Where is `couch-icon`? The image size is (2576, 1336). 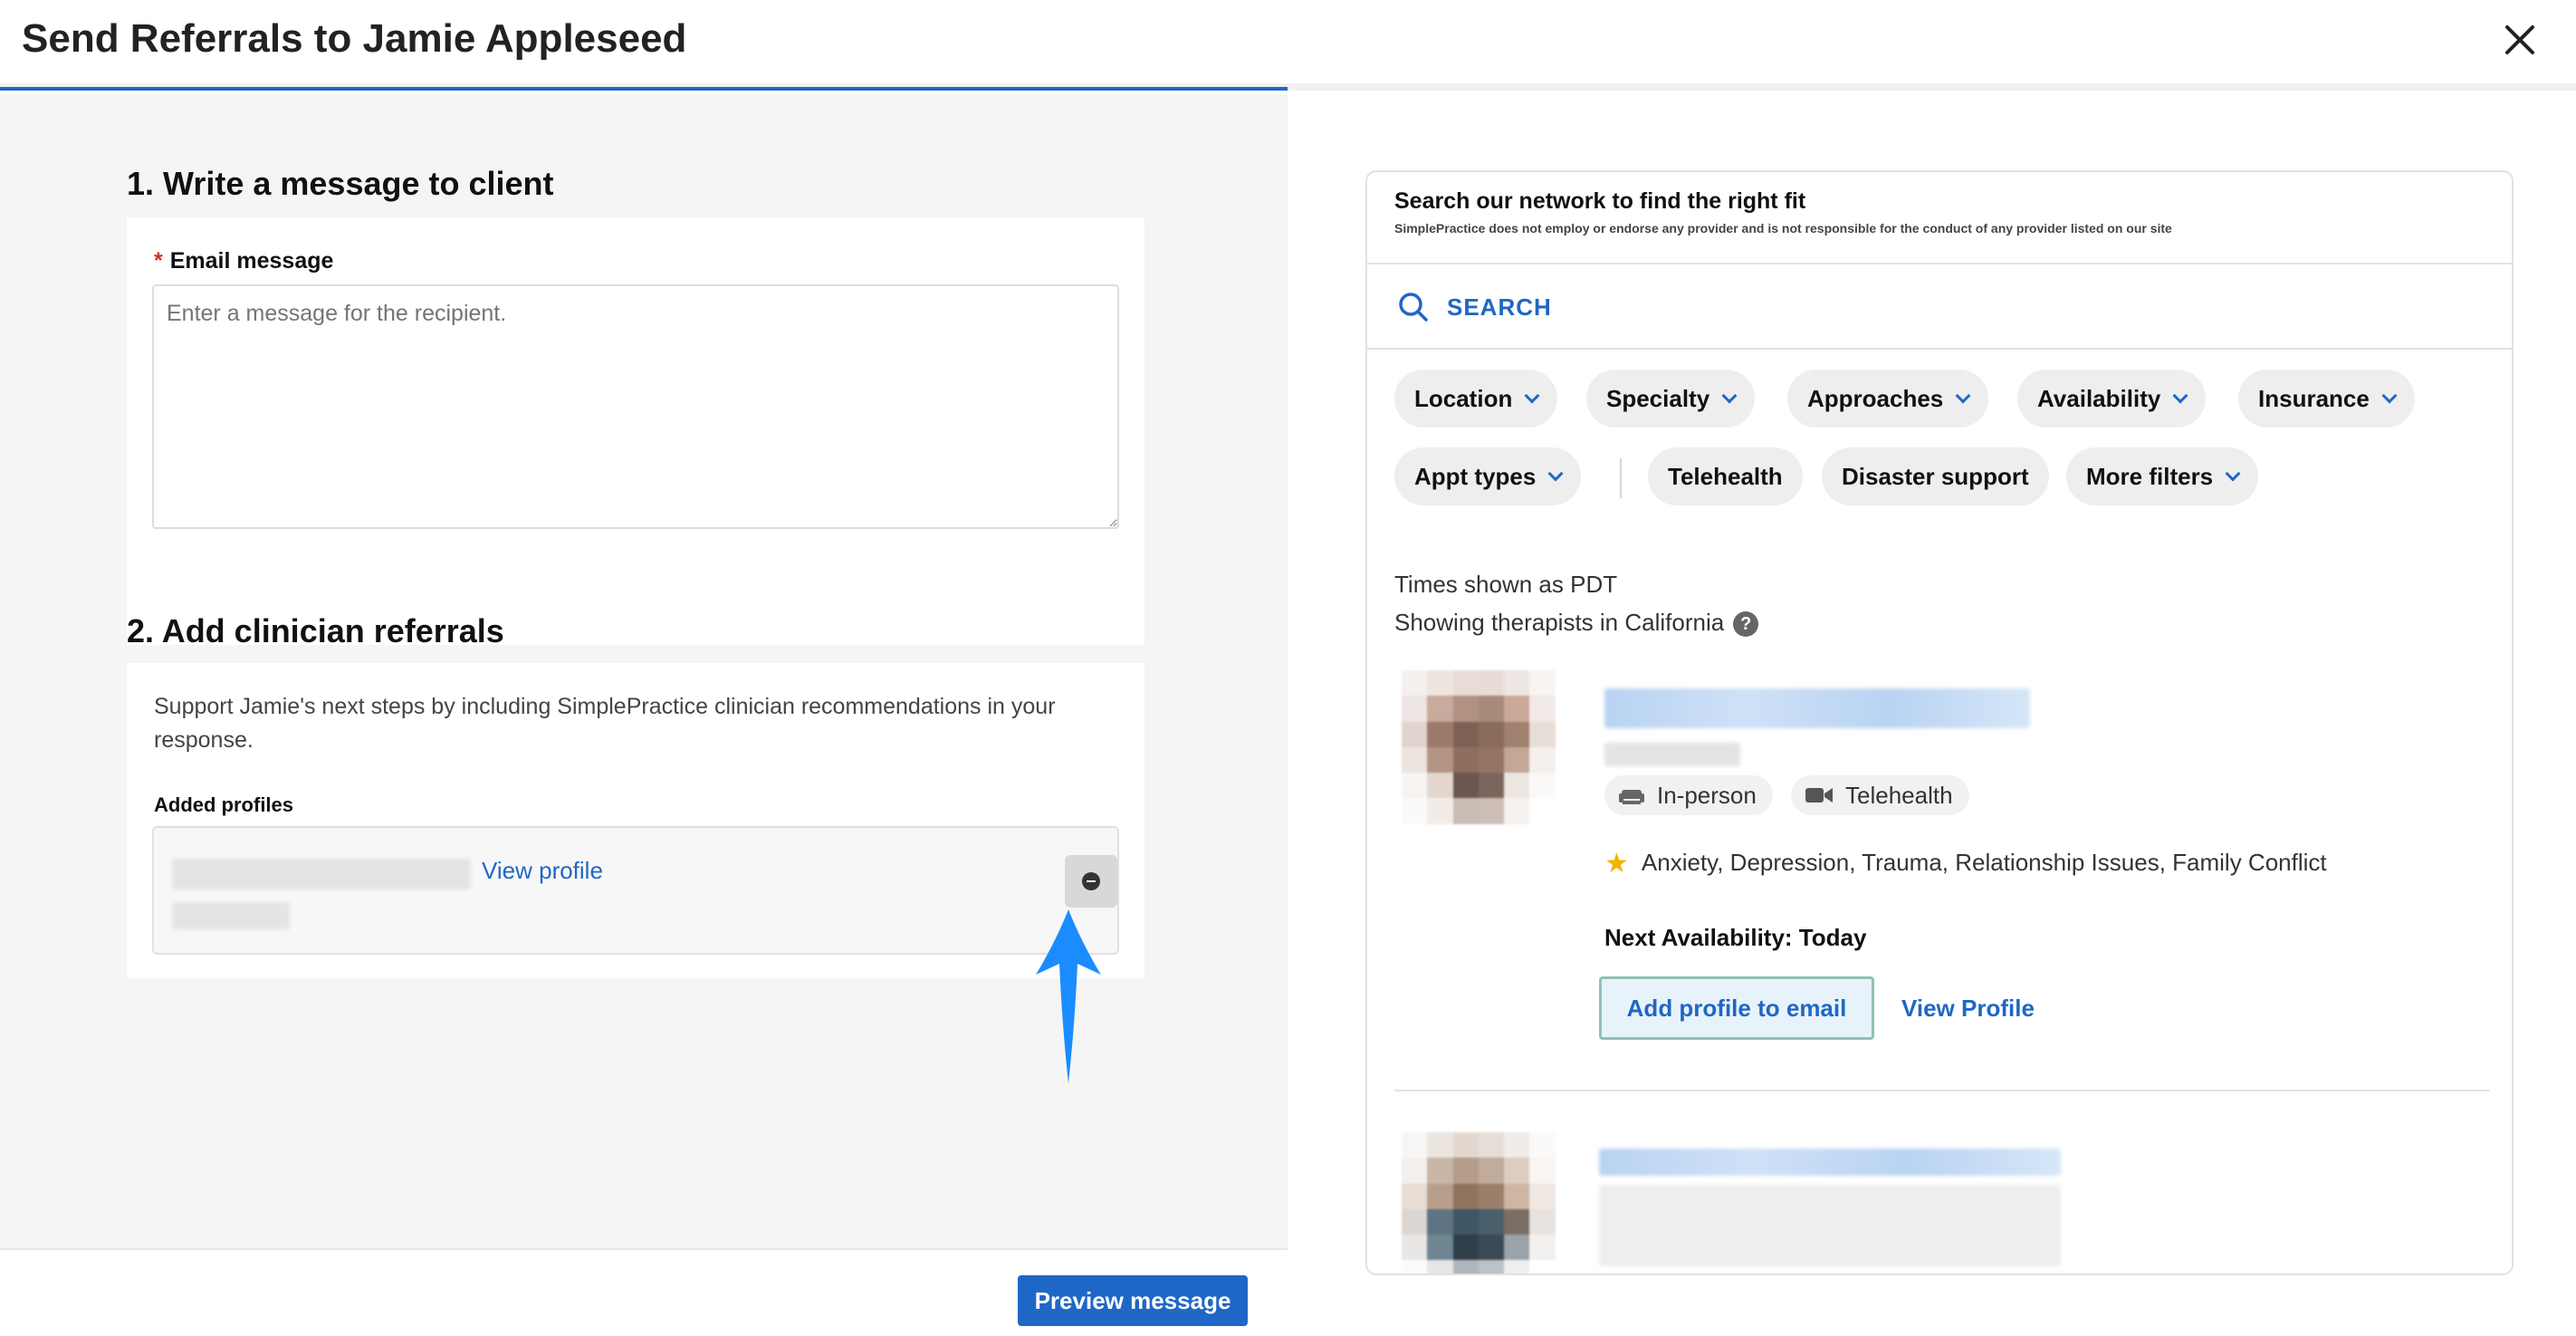
couch-icon is located at coordinates (1631, 797).